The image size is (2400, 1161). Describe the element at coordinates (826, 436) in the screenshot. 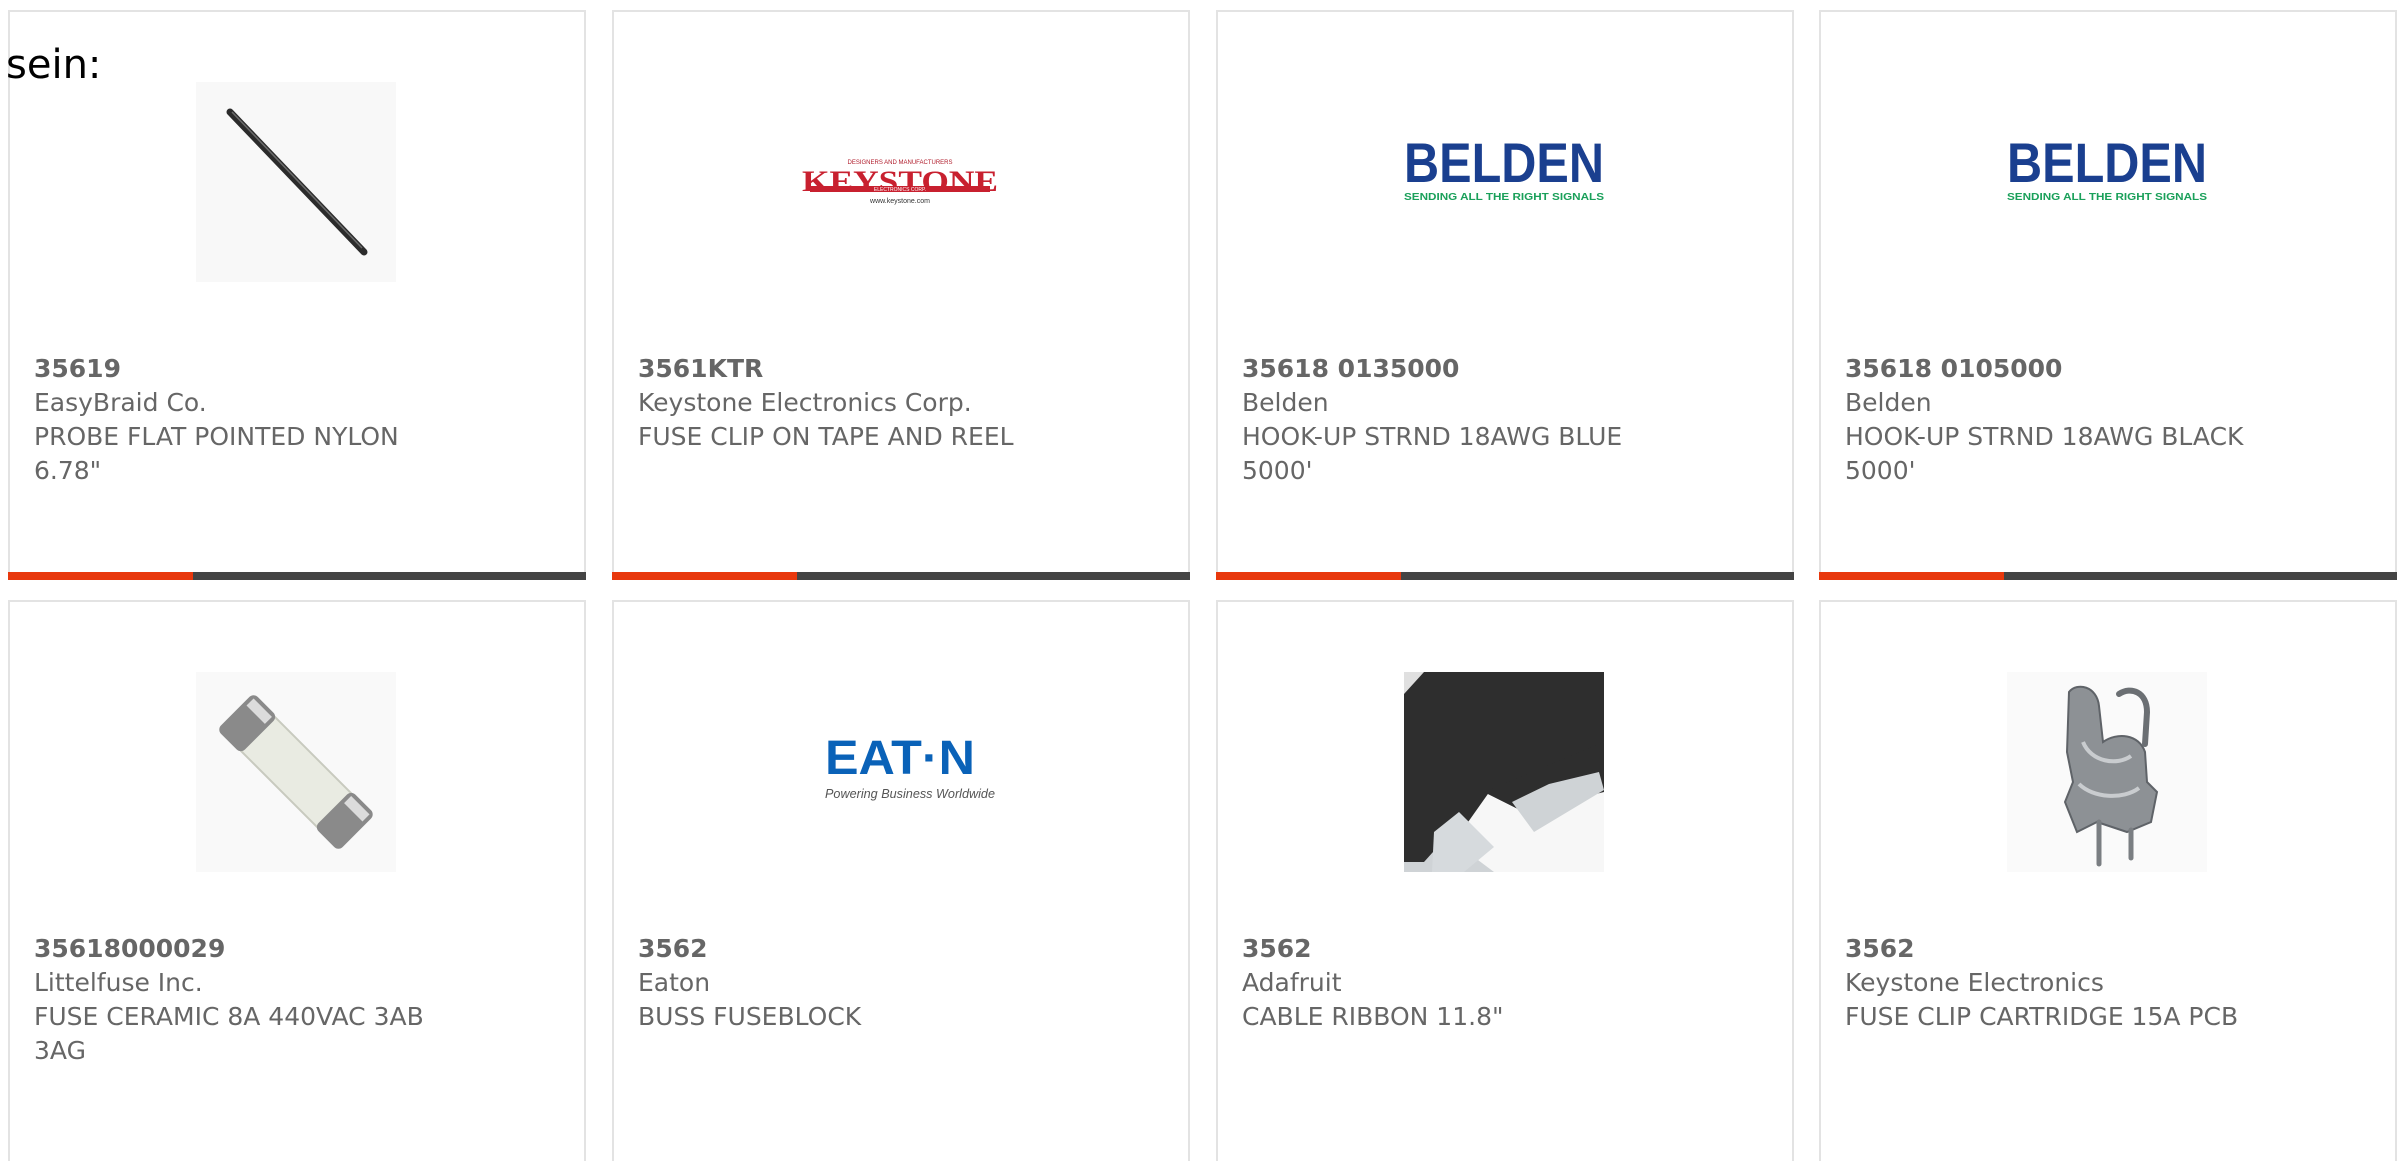

I see `description: FUSE CLIP ON TAPE AND REEL` at that location.